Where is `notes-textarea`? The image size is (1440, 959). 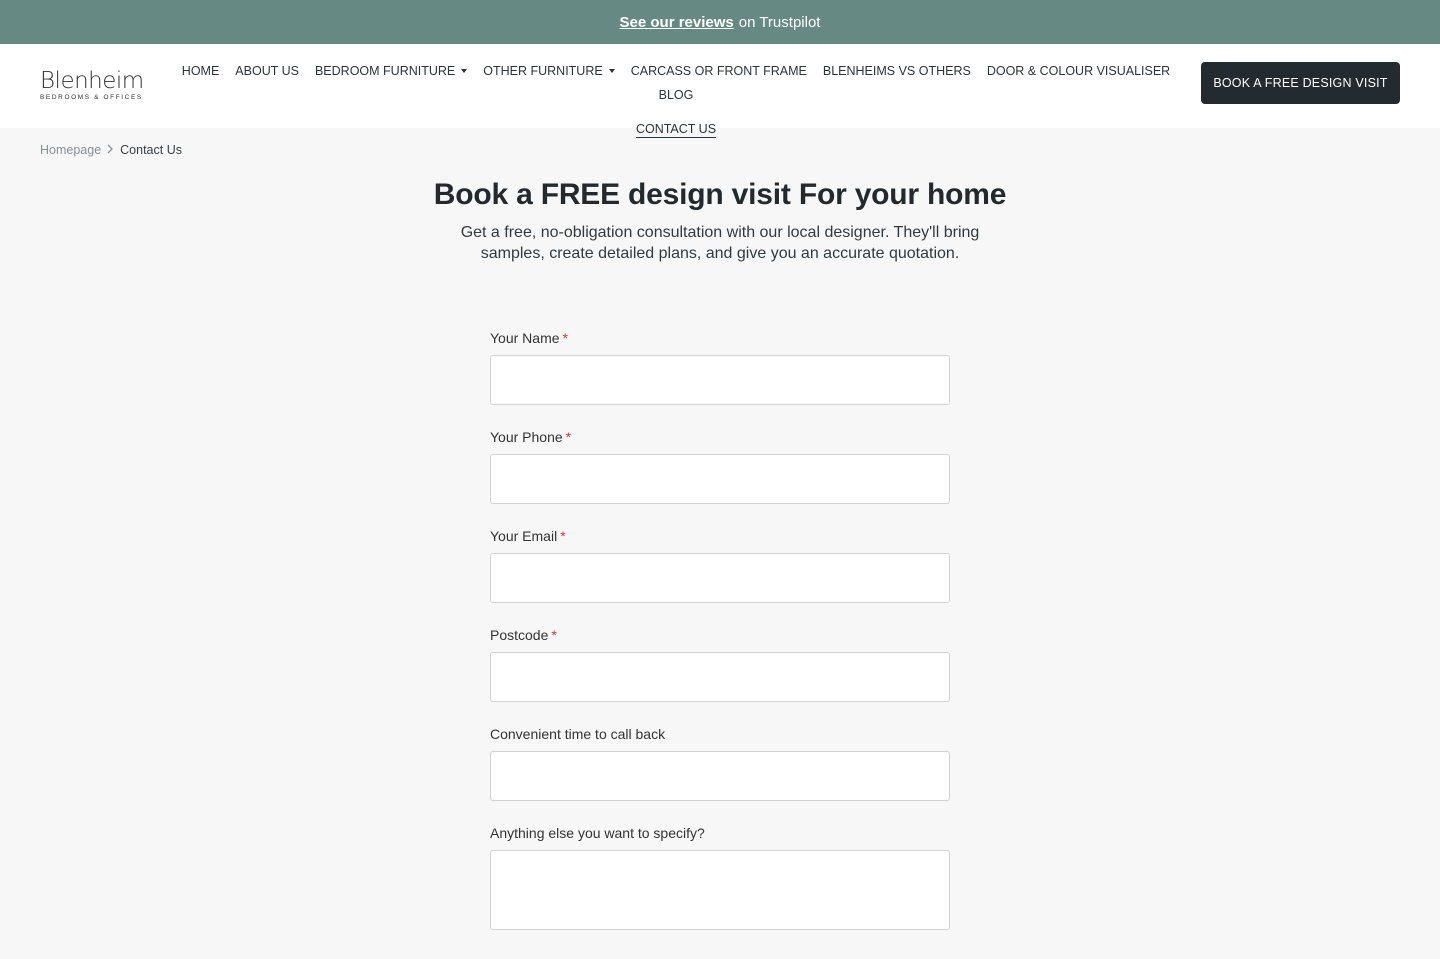 notes-textarea is located at coordinates (720, 890).